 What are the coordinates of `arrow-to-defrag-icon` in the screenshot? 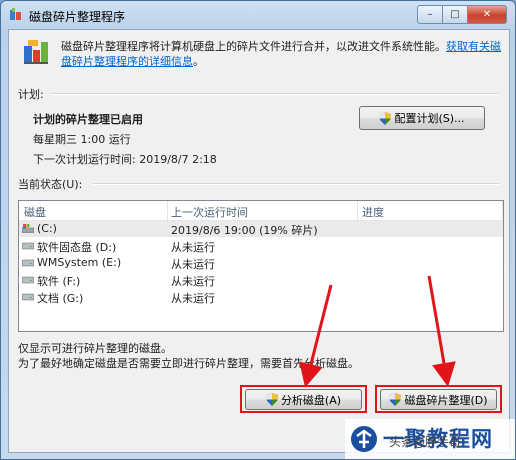 It's located at (441, 331).